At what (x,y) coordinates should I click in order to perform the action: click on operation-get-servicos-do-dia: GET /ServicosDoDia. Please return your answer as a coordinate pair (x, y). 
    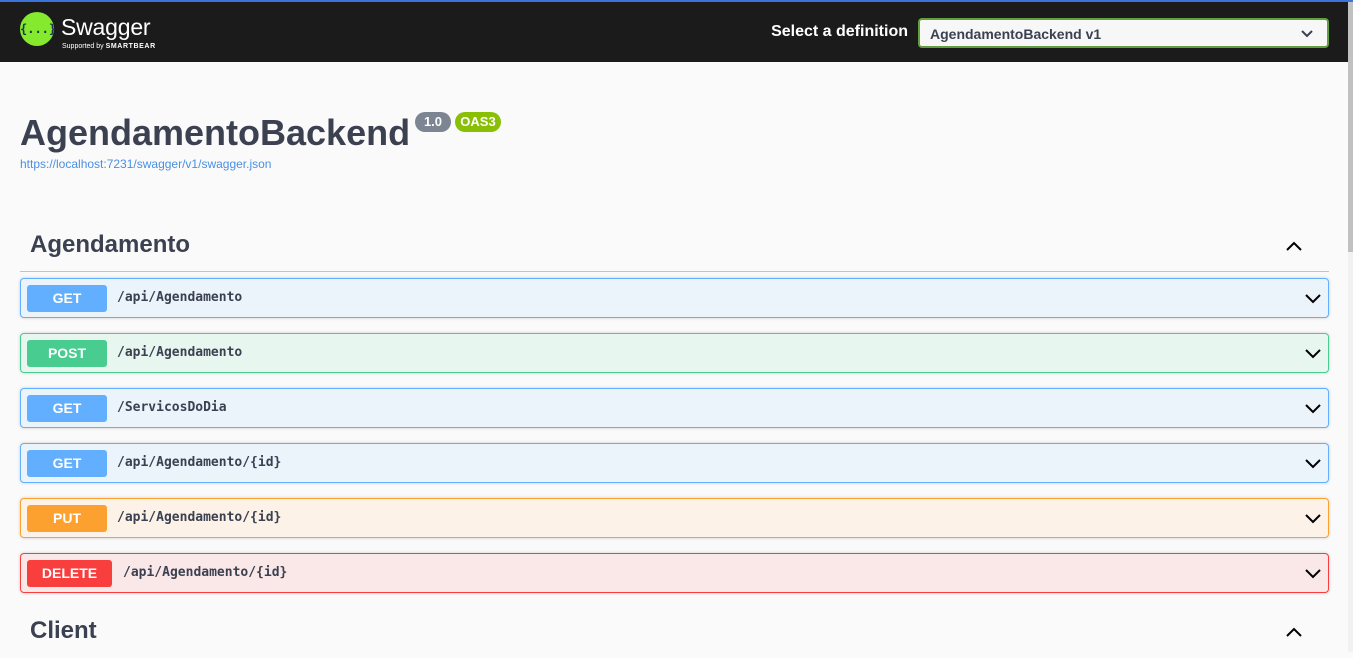
    Looking at the image, I should click on (674, 408).